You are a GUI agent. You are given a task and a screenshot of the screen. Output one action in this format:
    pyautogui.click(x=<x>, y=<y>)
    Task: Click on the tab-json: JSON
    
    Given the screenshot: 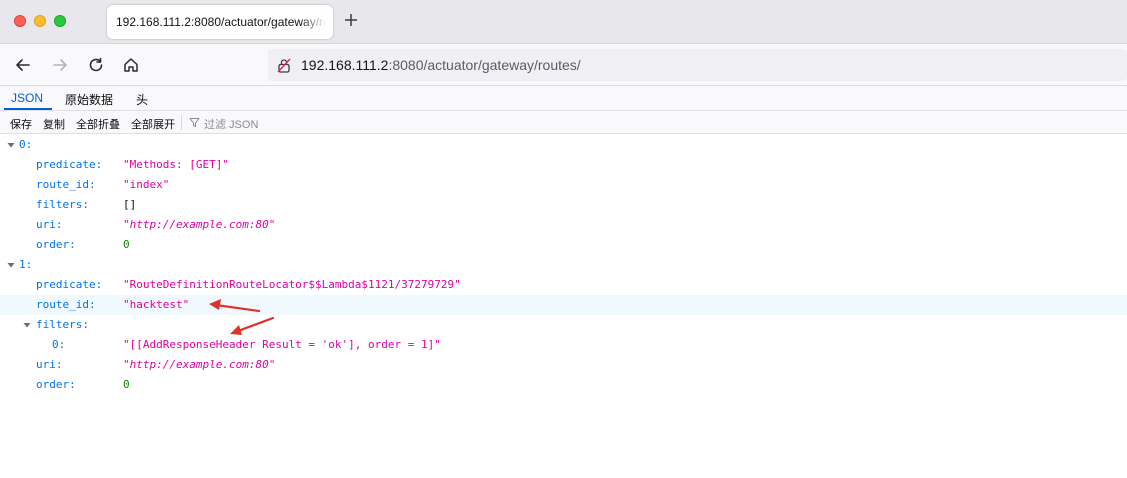 What is the action you would take?
    pyautogui.click(x=27, y=98)
    